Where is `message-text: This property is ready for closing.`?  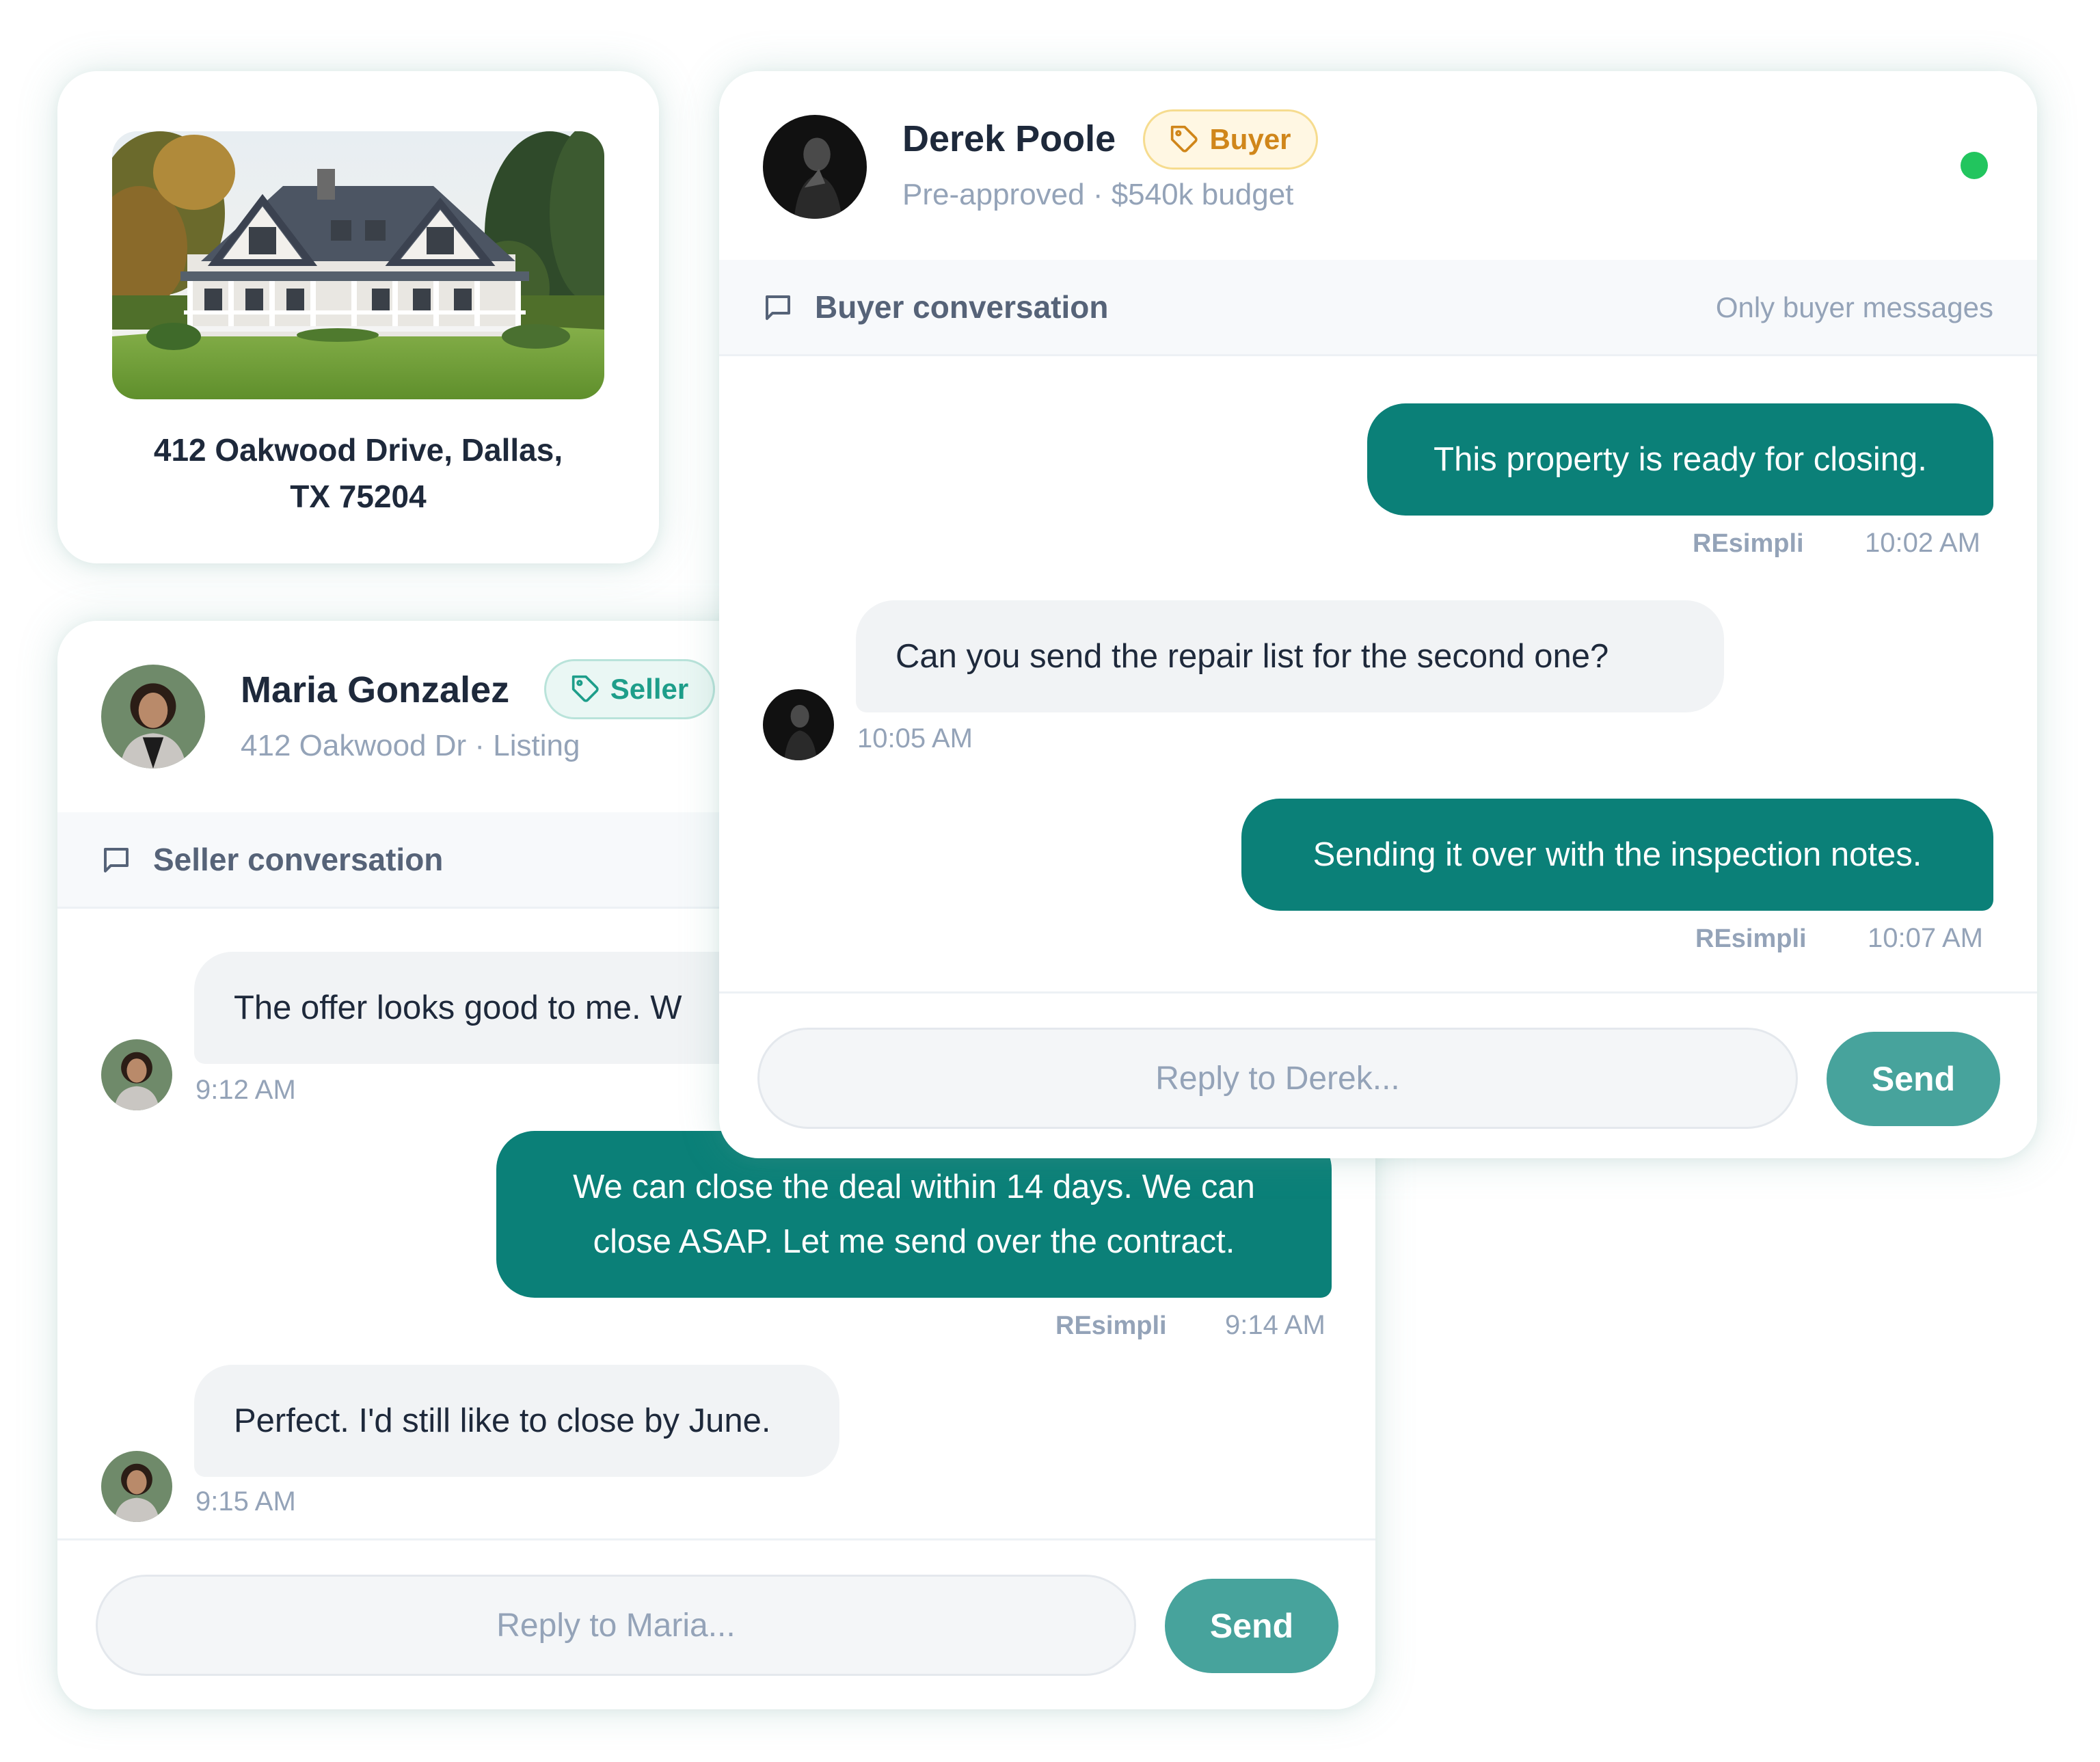
message-text: This property is ready for closing. is located at coordinates (1680, 459).